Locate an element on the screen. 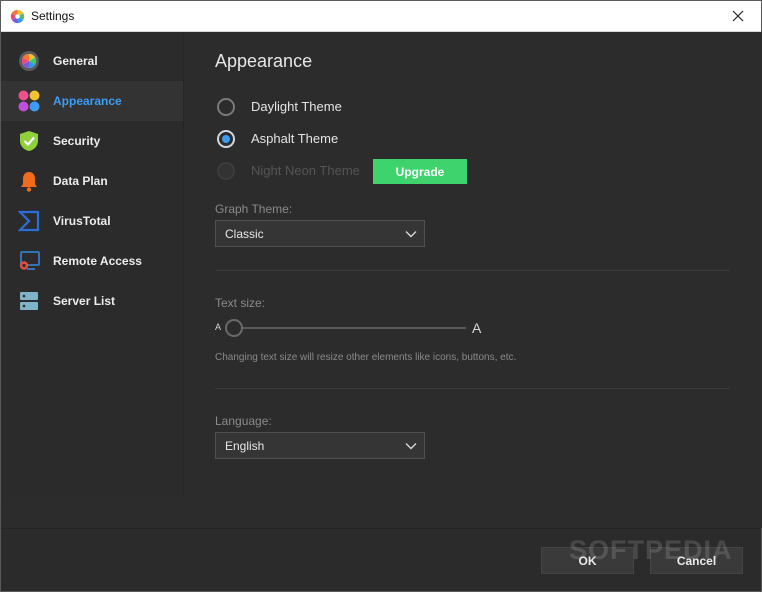 Image resolution: width=762 pixels, height=592 pixels. sidebar-item-label: Appearance is located at coordinates (87, 101).